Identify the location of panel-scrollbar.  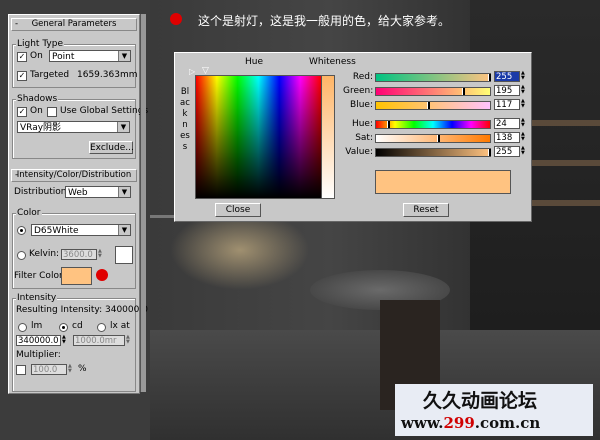
(143, 203).